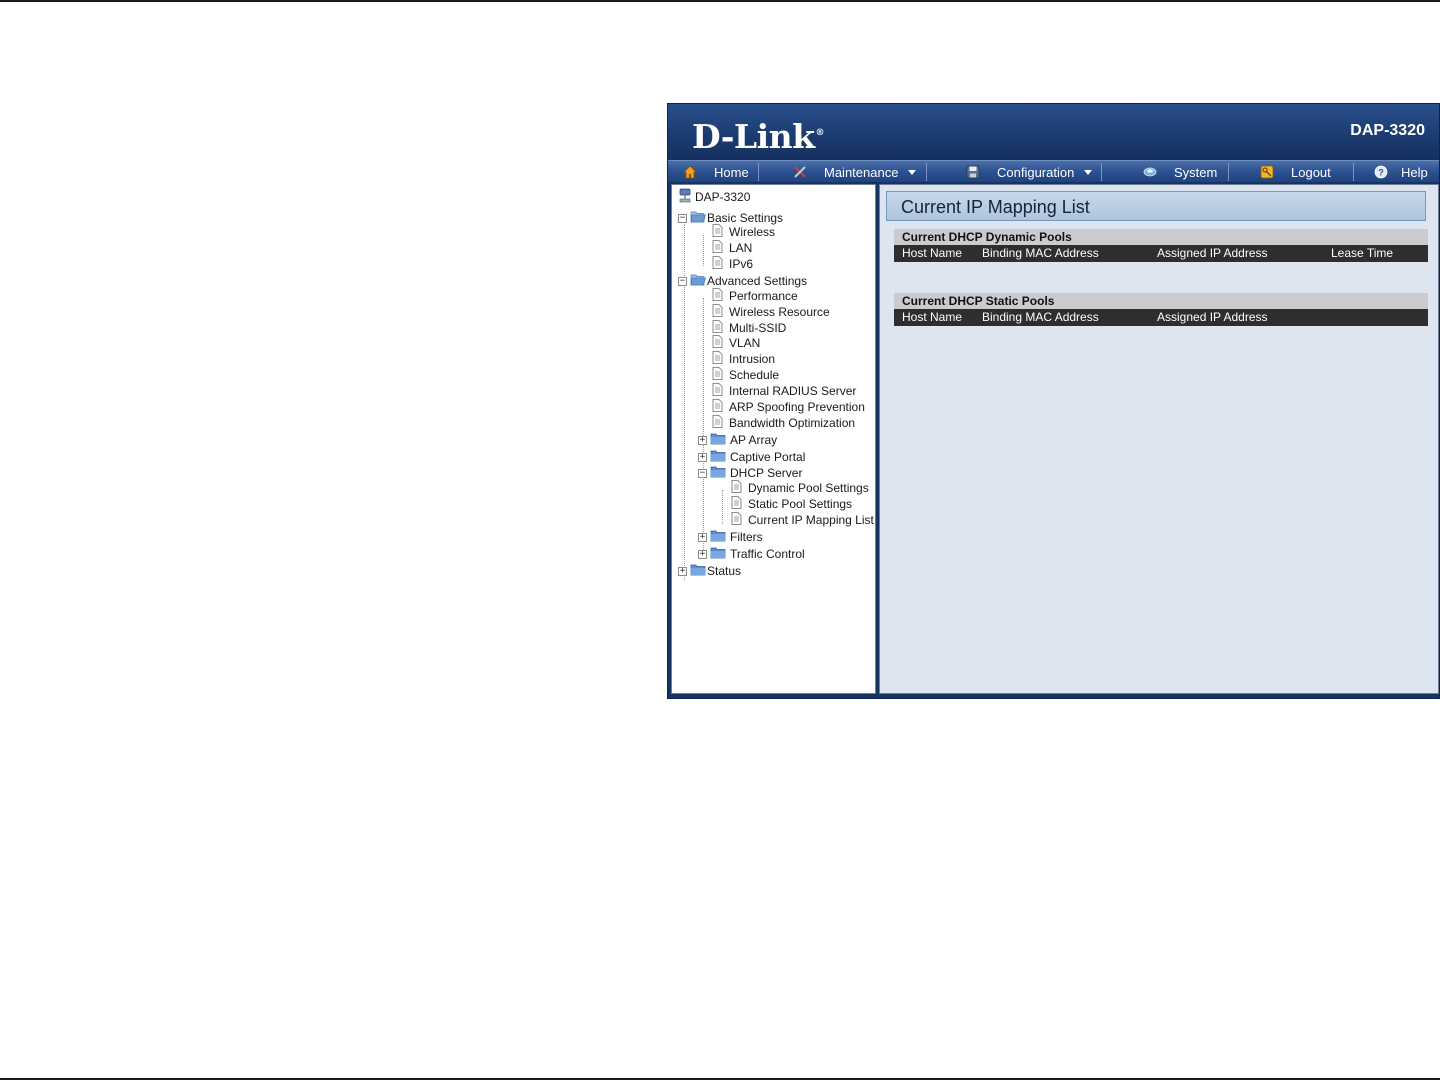 Image resolution: width=1440 pixels, height=1081 pixels. I want to click on tree-item-ipv6: IPv6, so click(732, 264).